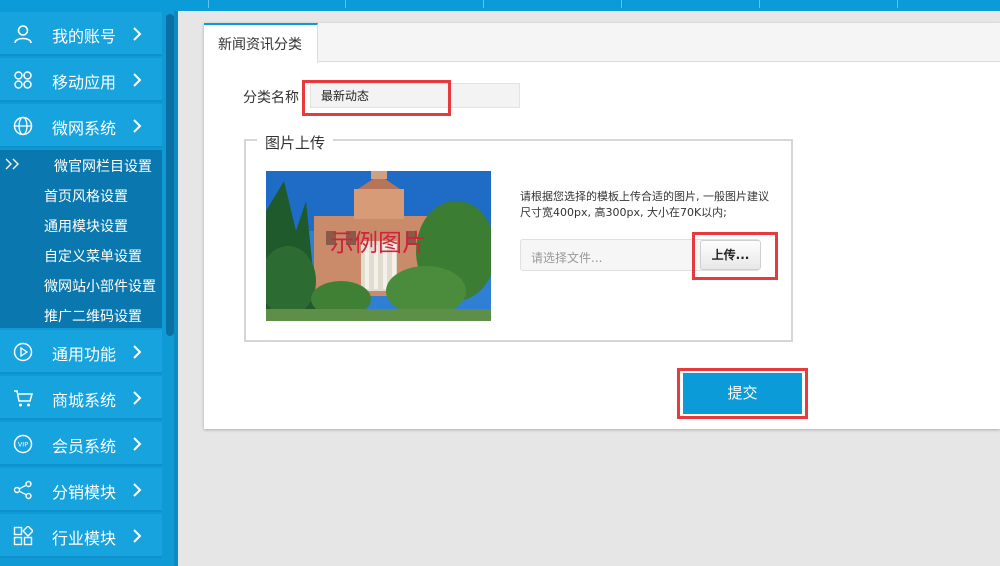 Image resolution: width=1000 pixels, height=566 pixels. I want to click on sidebar-item-label: 行业模块, so click(84, 538).